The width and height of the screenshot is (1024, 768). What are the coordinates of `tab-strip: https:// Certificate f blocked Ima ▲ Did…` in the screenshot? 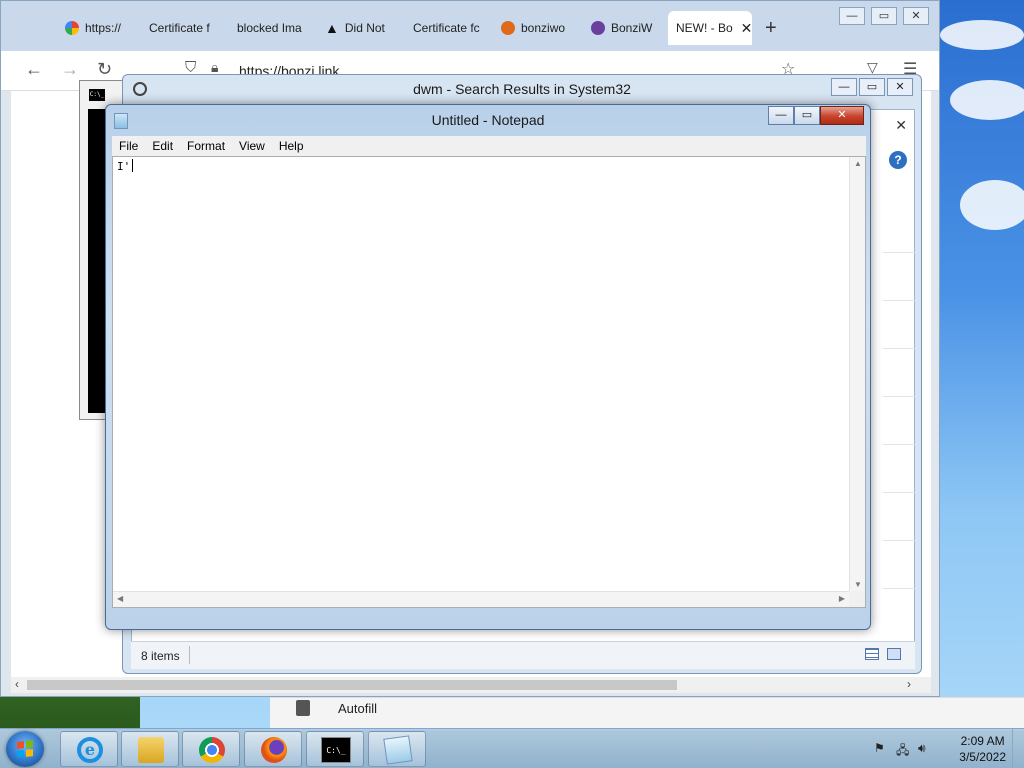 It's located at (470, 26).